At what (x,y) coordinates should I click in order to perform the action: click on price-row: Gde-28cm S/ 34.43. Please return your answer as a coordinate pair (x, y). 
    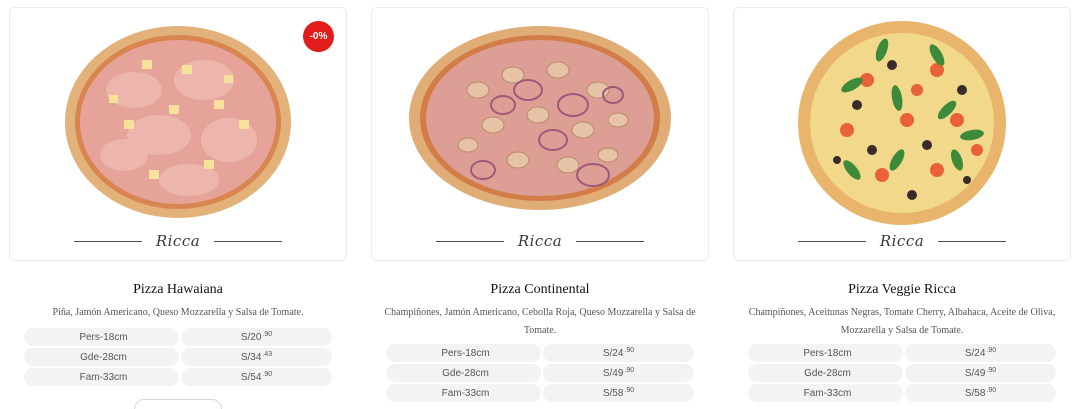
    Looking at the image, I should click on (178, 357).